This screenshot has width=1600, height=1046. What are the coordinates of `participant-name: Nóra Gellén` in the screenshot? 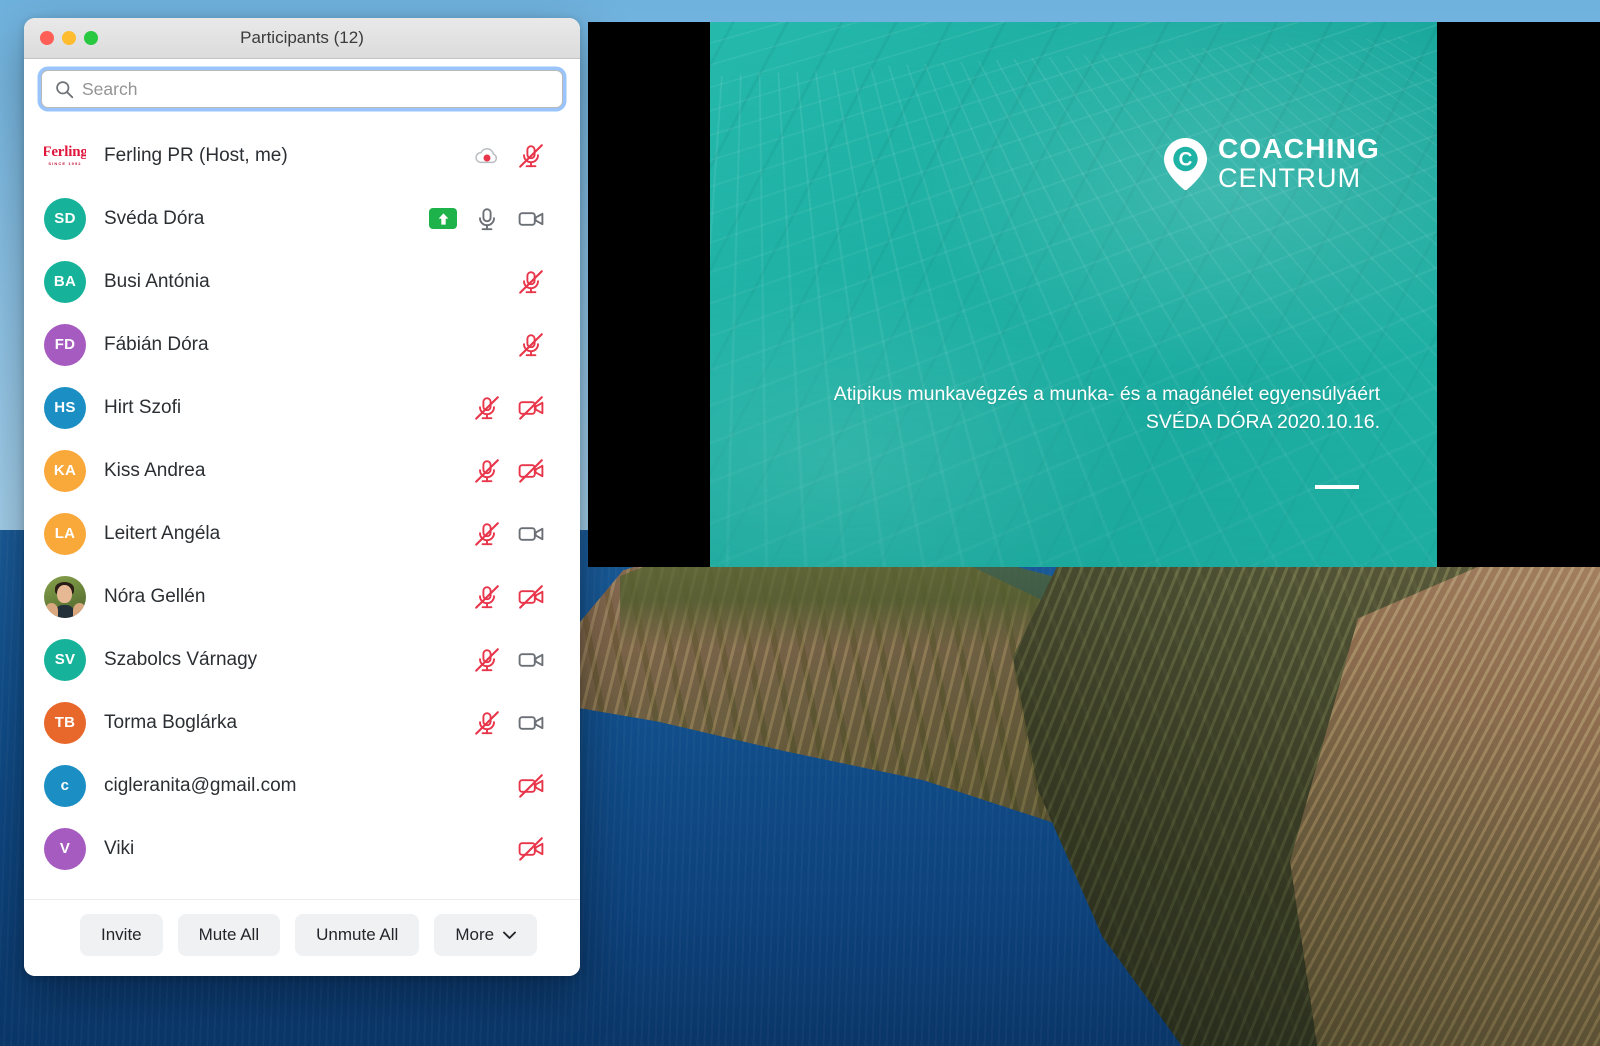 It's located at (155, 596).